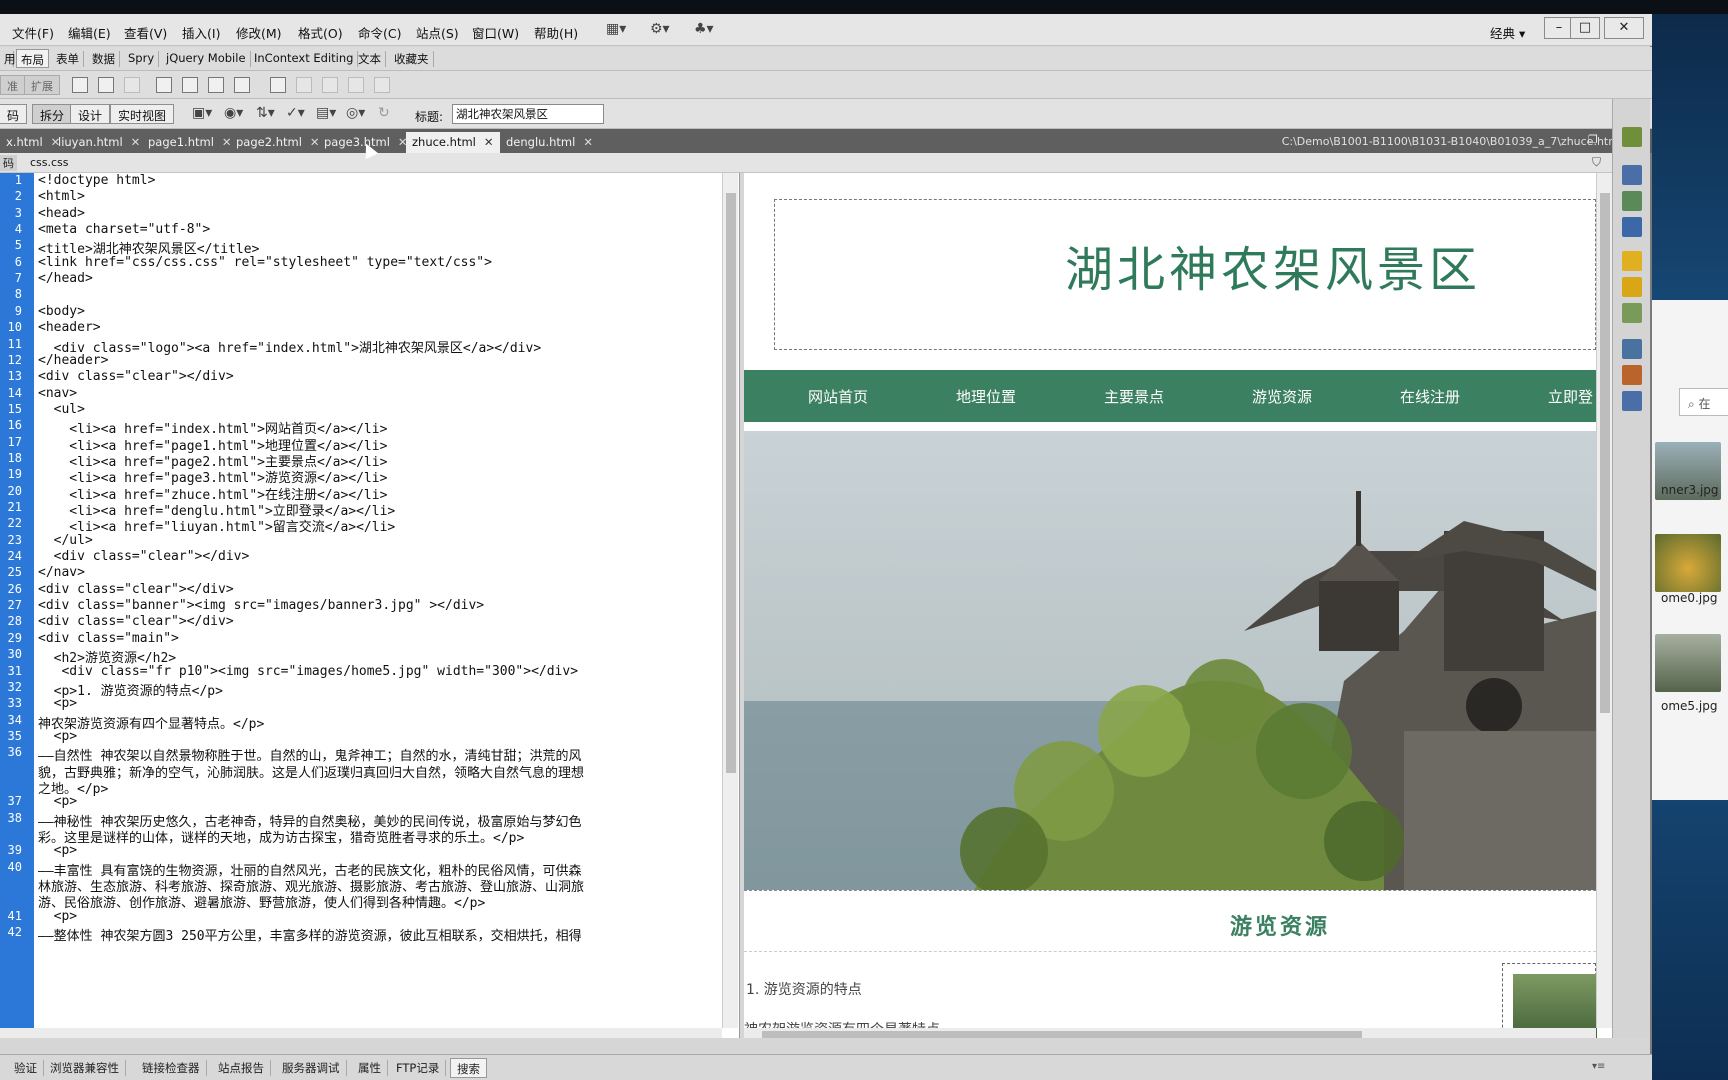 Image resolution: width=1728 pixels, height=1080 pixels. Describe the element at coordinates (233, 113) in the screenshot. I see `preview-browser-icon: ◉▾` at that location.